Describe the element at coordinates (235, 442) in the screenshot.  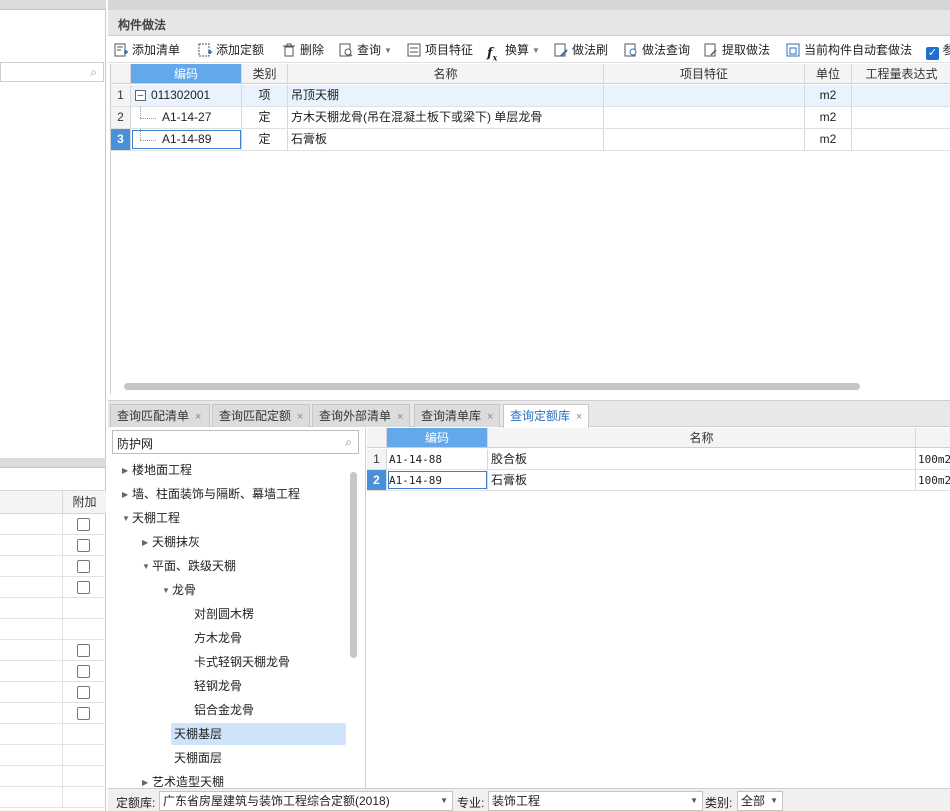
I see `tree-search-input: 防护网 ⌕` at that location.